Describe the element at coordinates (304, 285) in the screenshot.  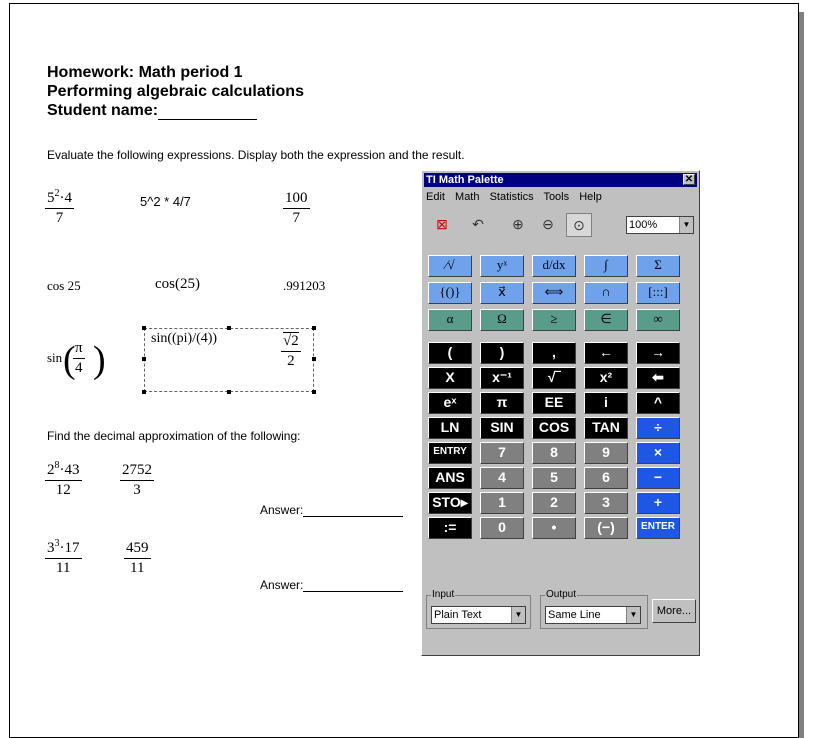
I see `expr-2-result: .991203` at that location.